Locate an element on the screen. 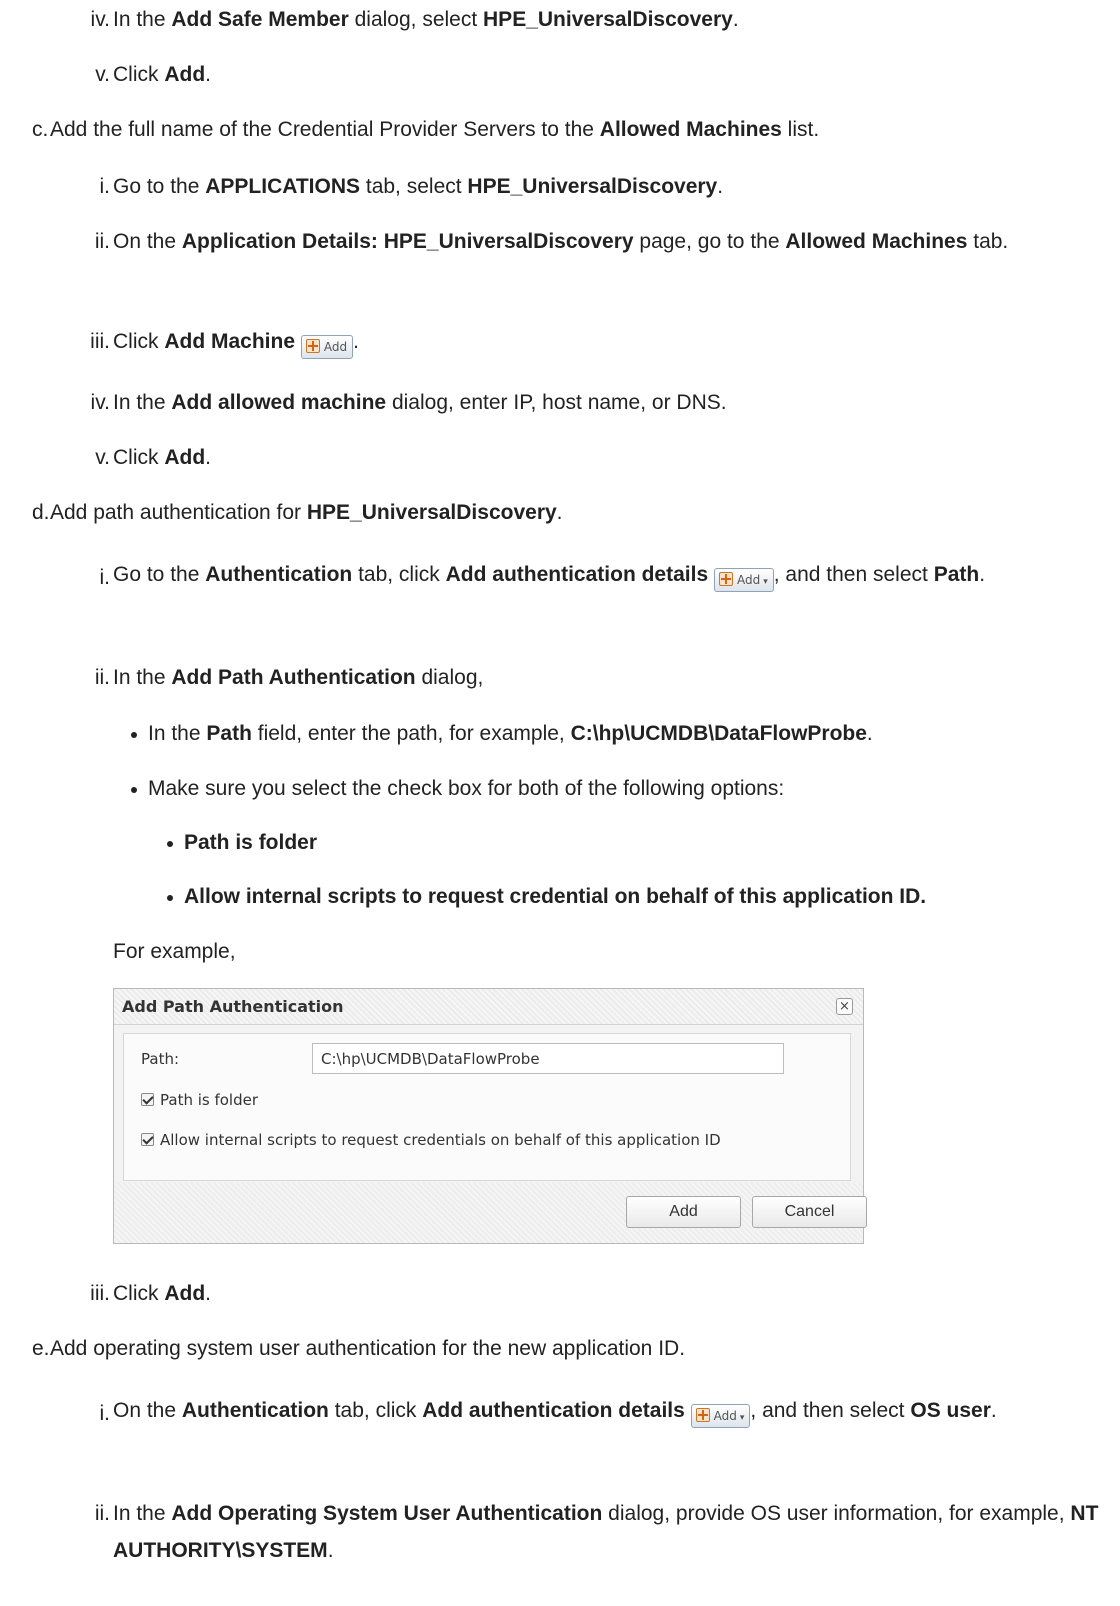 Image resolution: width=1120 pixels, height=1606 pixels. text: page, go to the is located at coordinates (709, 241).